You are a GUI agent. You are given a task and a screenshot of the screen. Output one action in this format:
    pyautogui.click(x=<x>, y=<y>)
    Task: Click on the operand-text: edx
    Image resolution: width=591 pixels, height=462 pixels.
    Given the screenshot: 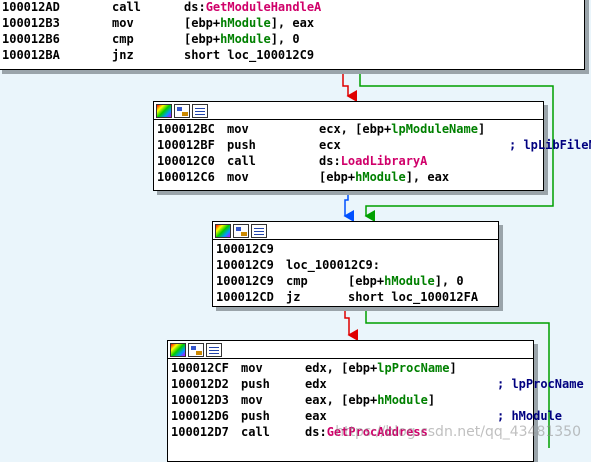 What is the action you would take?
    pyautogui.click(x=316, y=384)
    